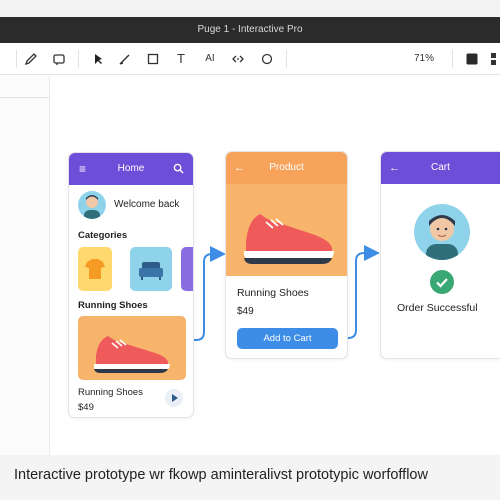 This screenshot has width=500, height=500. Describe the element at coordinates (113, 305) in the screenshot. I see `running-shoes-section-label: Running Shoes` at that location.